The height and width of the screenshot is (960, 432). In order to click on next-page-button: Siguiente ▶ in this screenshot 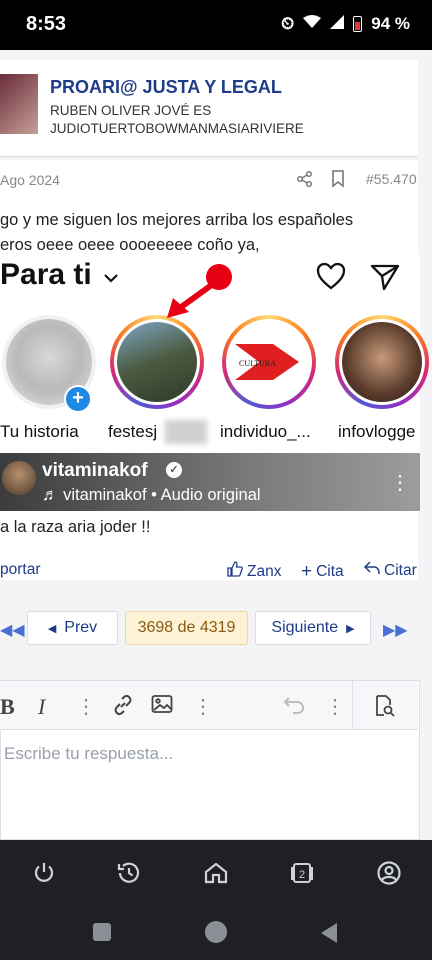, I will do `click(313, 628)`.